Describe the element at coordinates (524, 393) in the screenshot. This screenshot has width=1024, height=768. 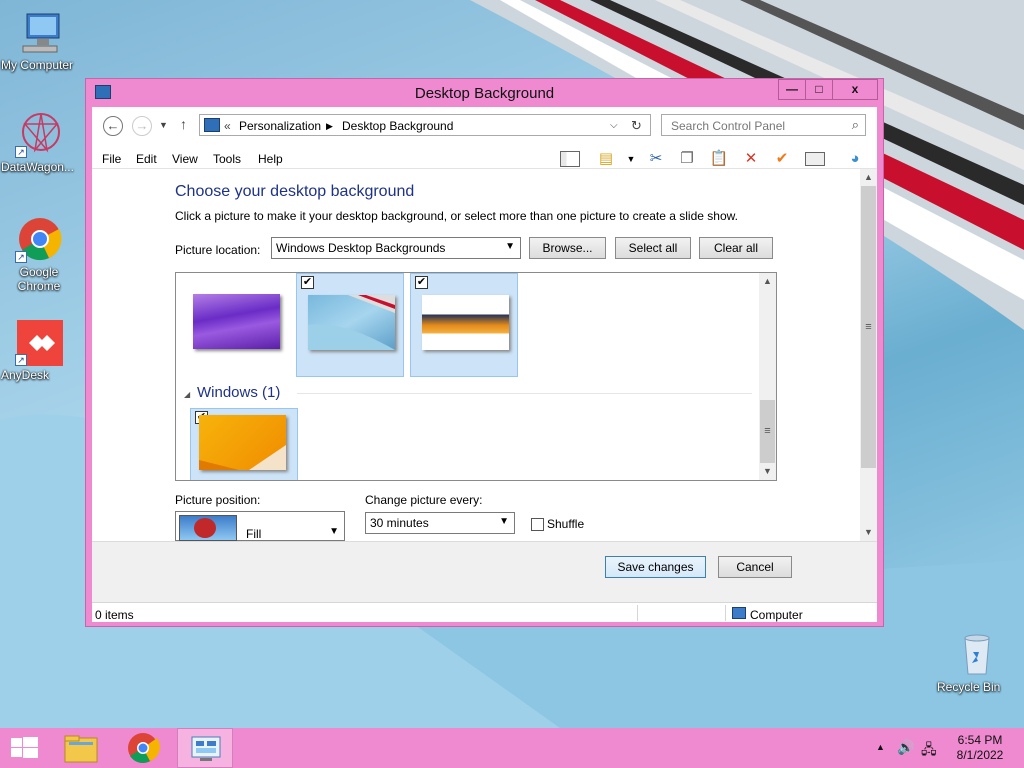
I see `group-divider` at that location.